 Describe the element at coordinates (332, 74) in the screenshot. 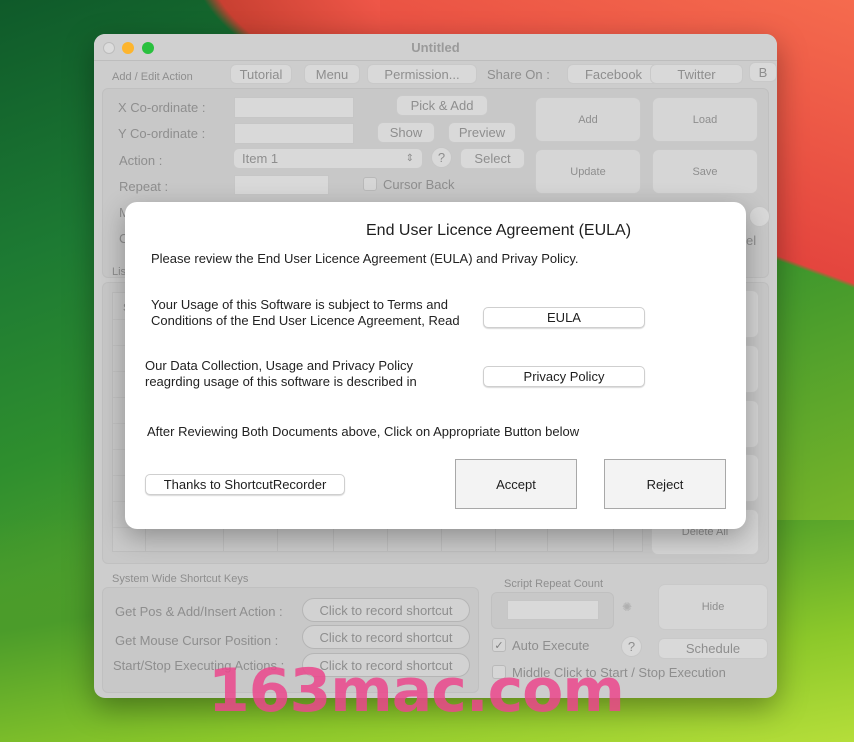

I see `menu-button: Menu` at that location.